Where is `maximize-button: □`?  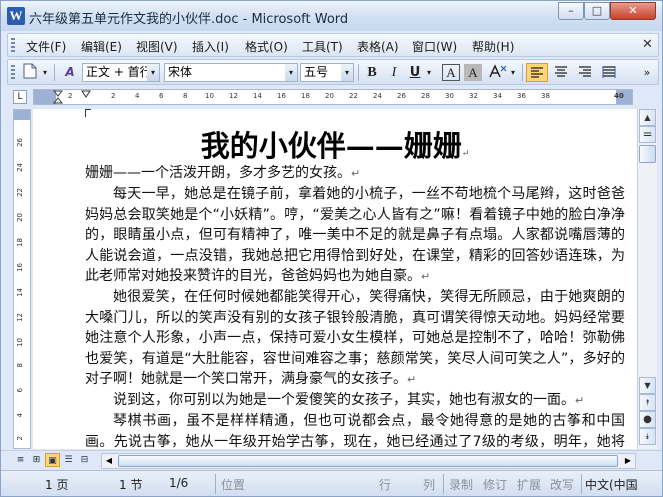 maximize-button: □ is located at coordinates (597, 11).